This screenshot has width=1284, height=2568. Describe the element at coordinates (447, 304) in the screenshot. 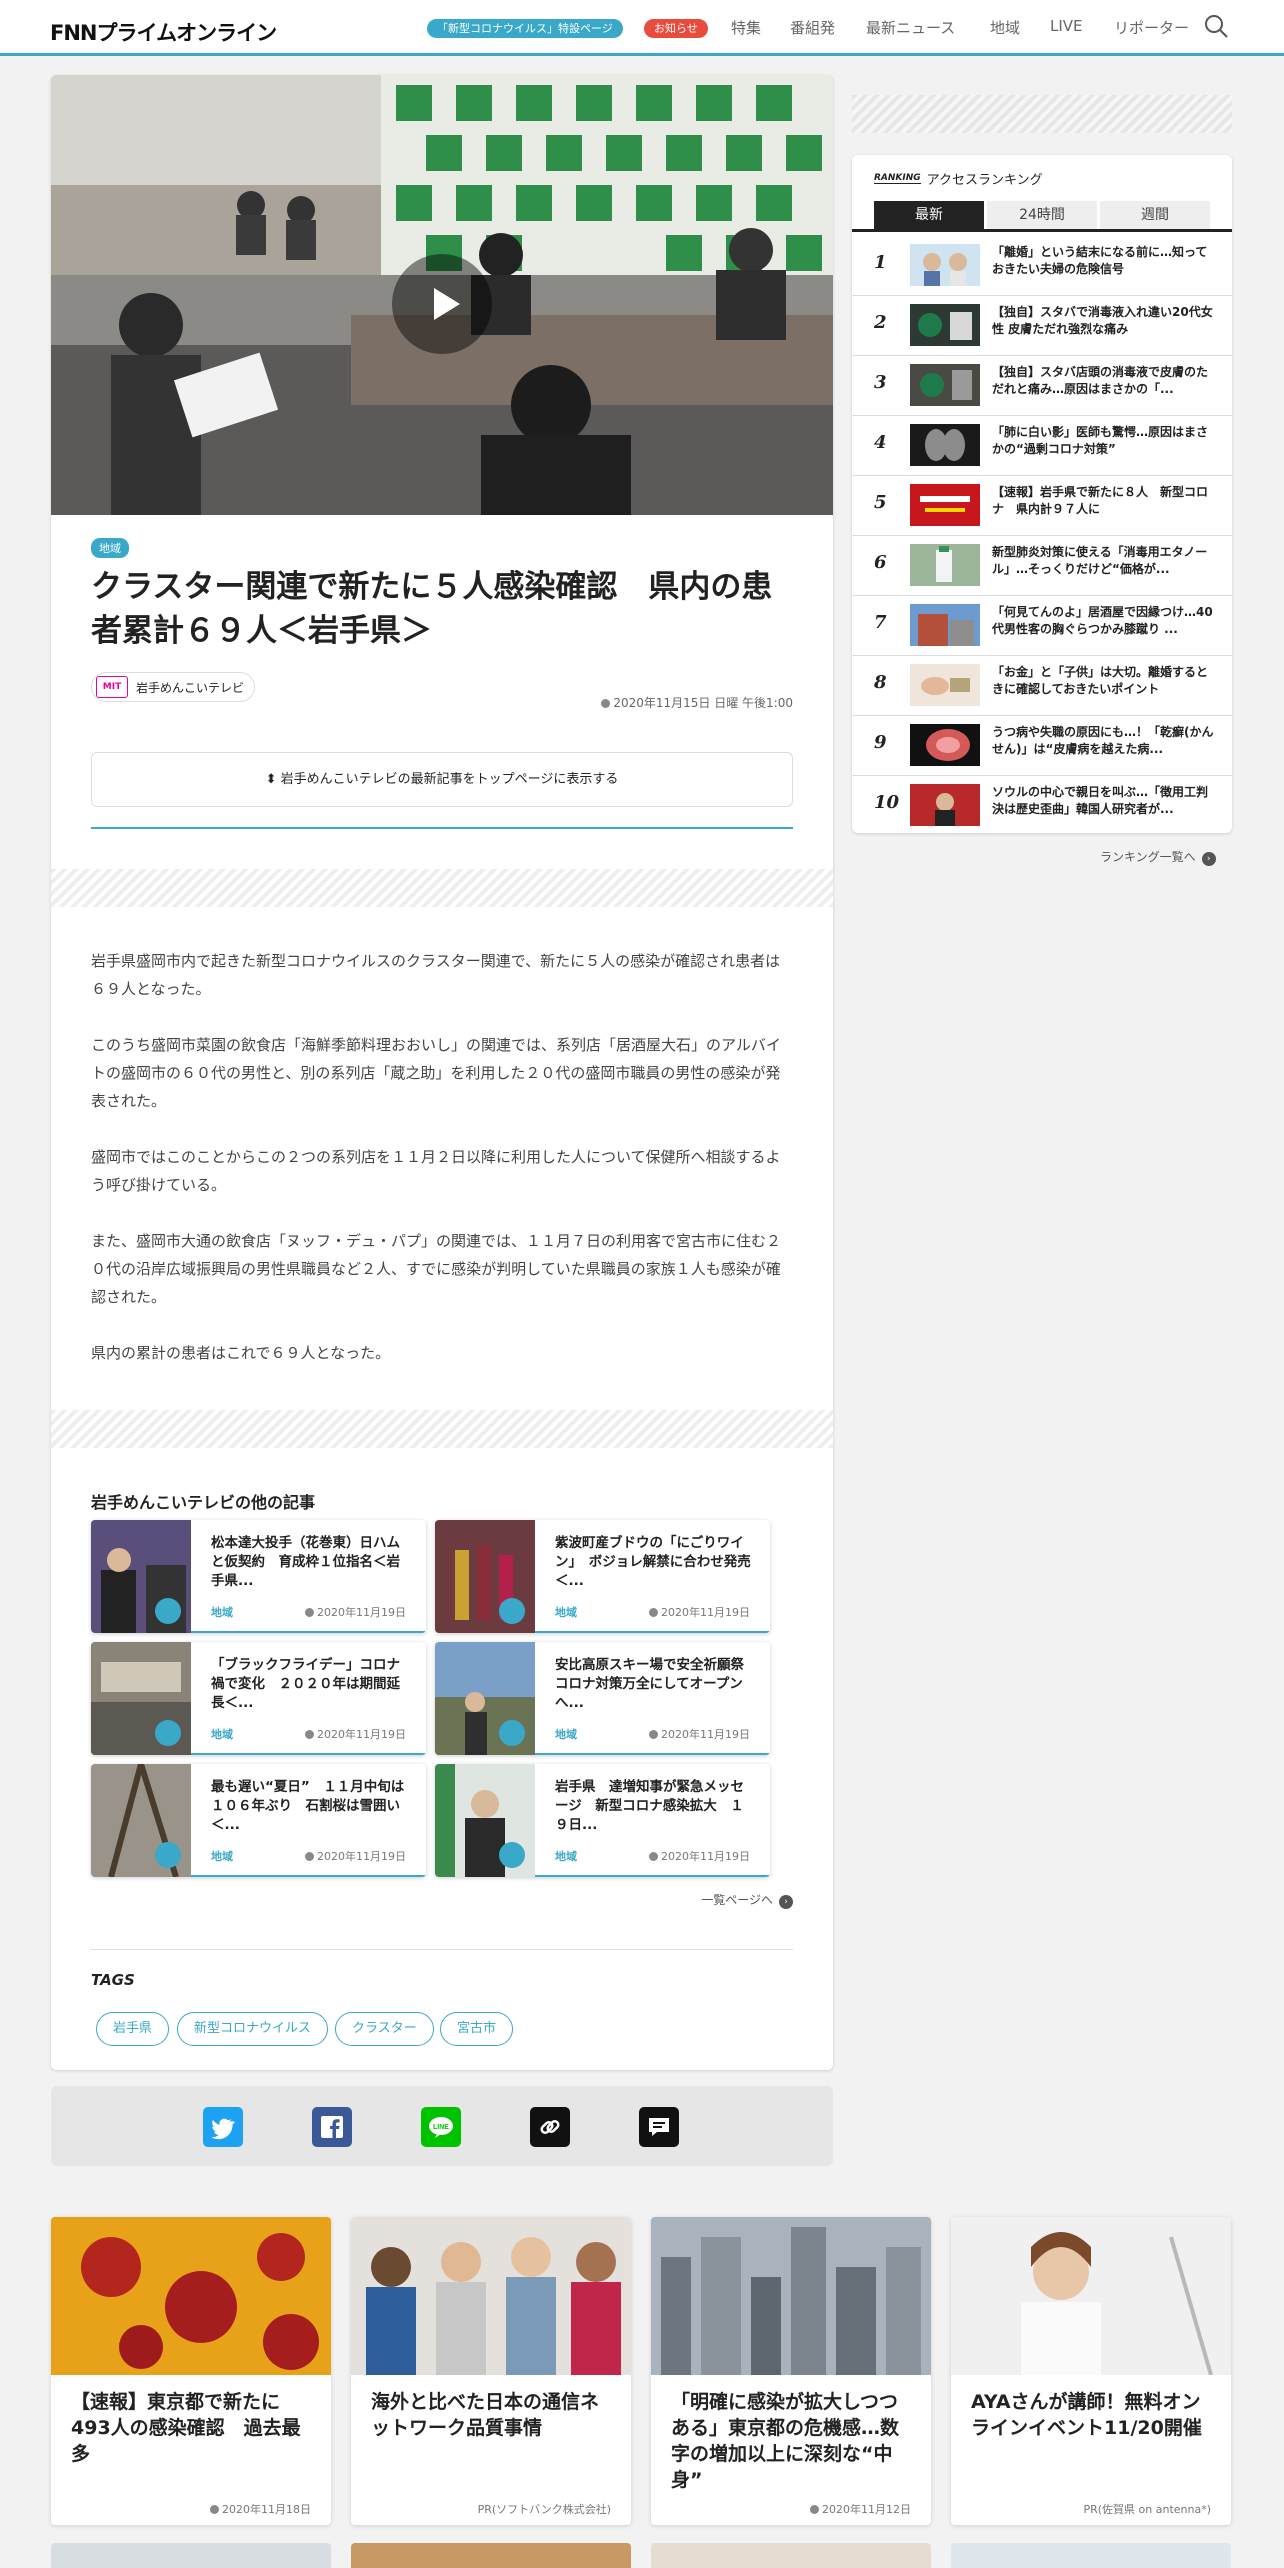

I see `play-icon` at that location.